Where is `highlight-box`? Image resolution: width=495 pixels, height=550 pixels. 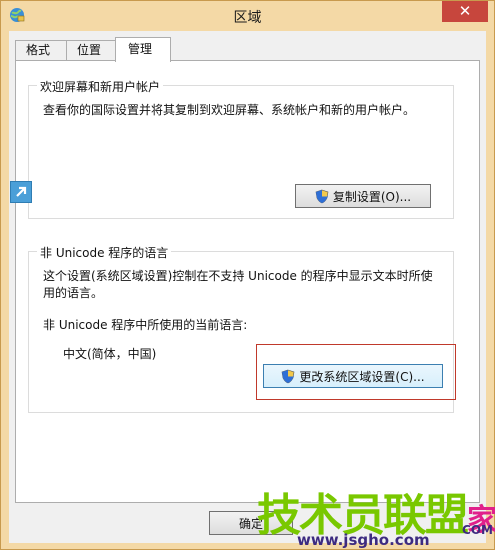 highlight-box is located at coordinates (356, 372).